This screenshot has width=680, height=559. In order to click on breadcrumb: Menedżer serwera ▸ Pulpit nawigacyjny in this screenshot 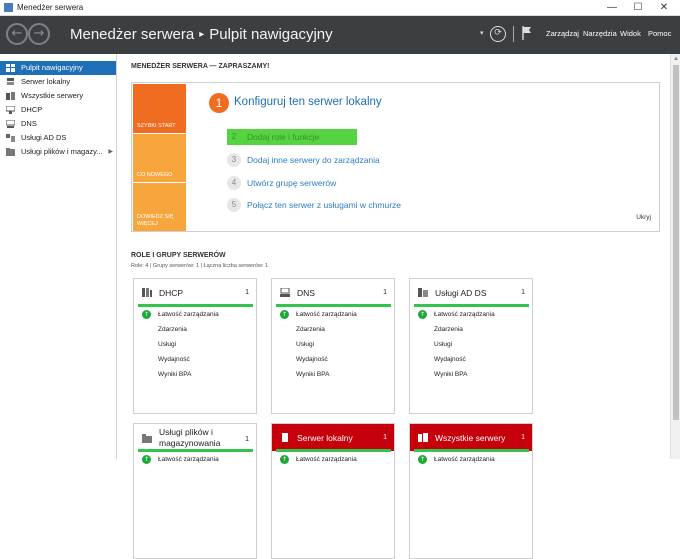, I will do `click(201, 34)`.